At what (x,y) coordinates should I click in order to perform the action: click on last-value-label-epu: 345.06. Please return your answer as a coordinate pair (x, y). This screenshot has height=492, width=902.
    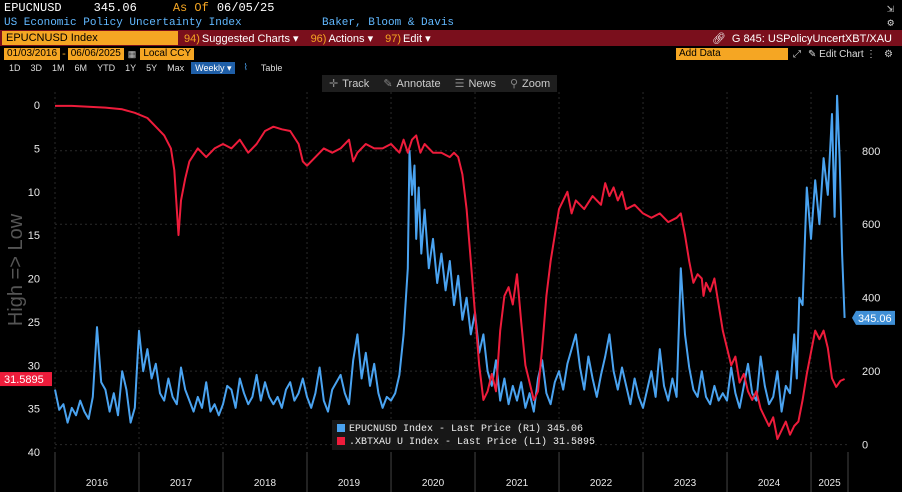
    Looking at the image, I should click on (875, 319).